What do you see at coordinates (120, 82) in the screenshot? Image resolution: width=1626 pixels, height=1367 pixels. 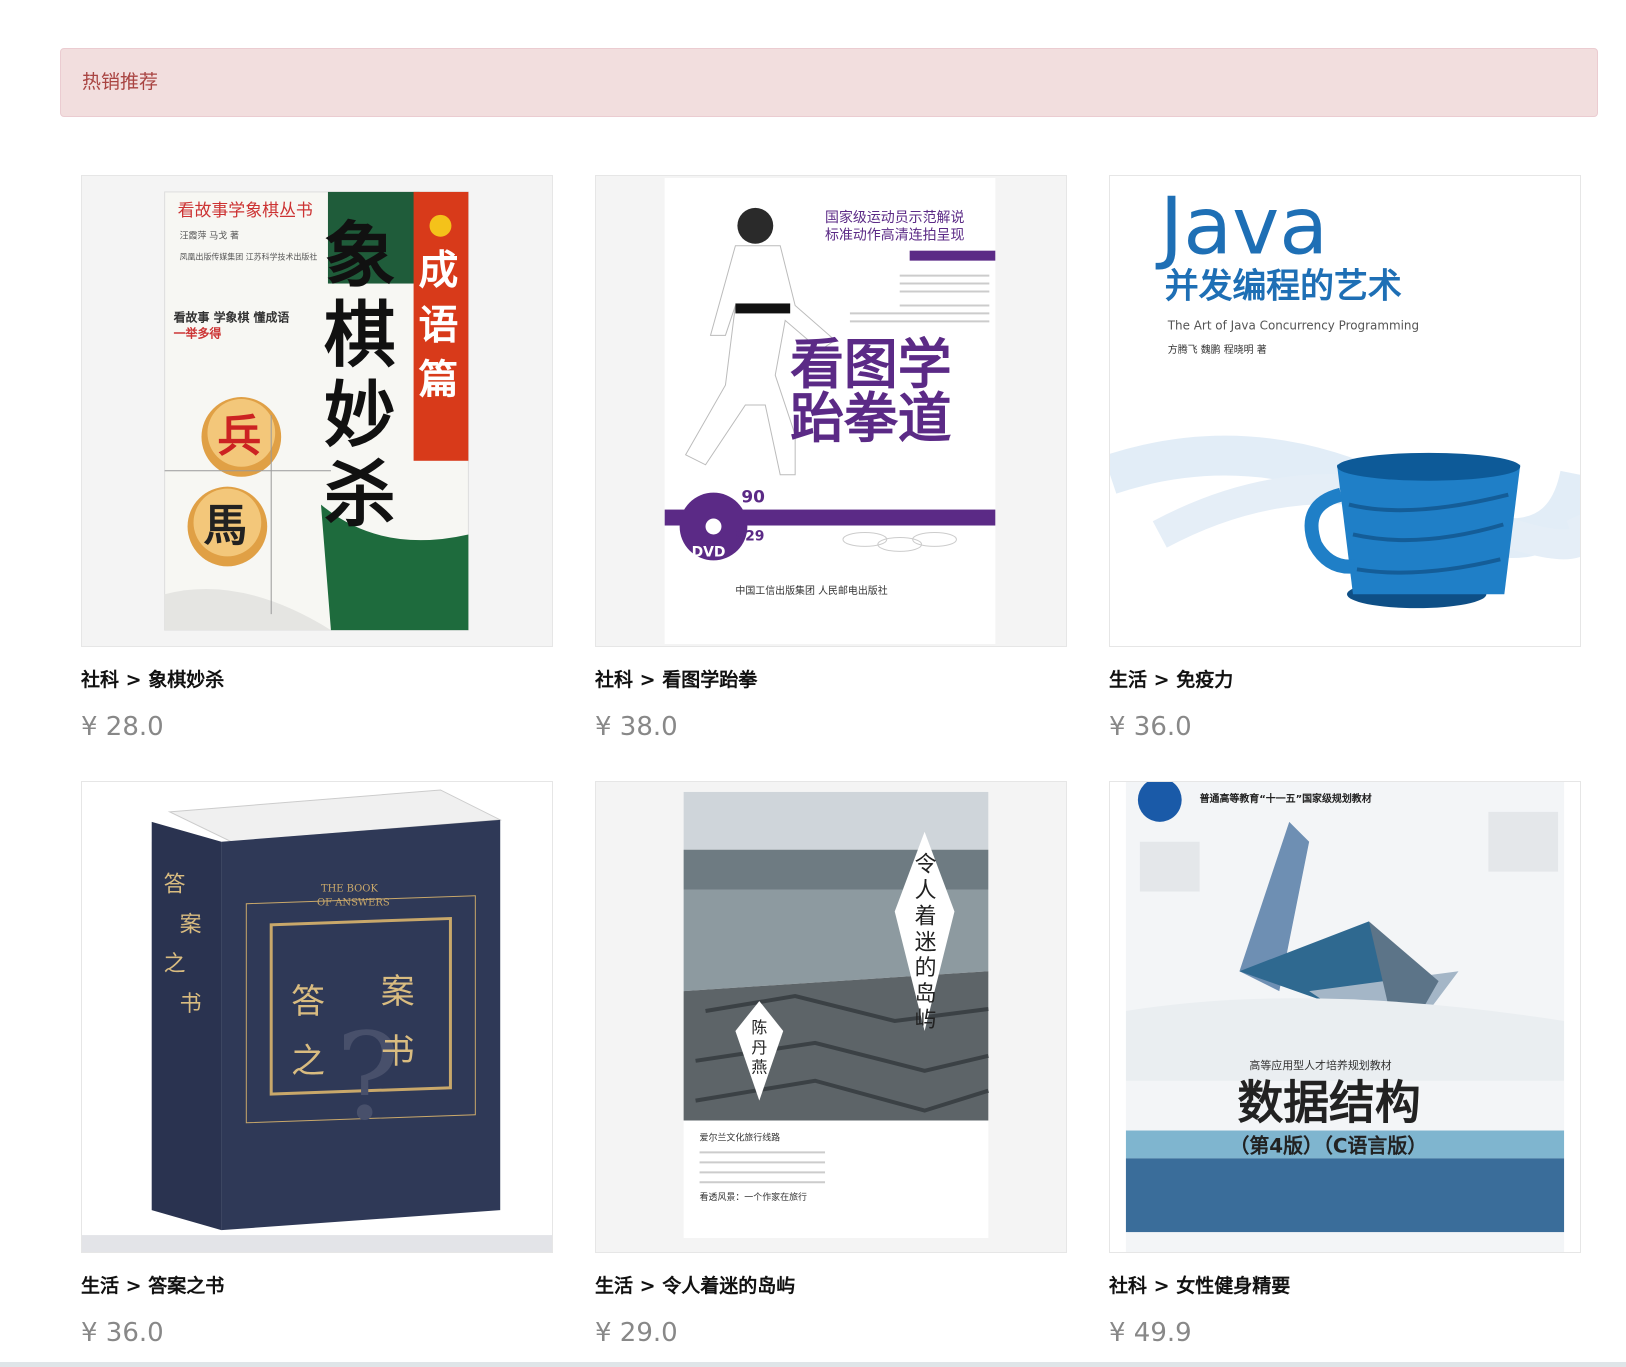 I see `banner-title: 热销推荐` at bounding box center [120, 82].